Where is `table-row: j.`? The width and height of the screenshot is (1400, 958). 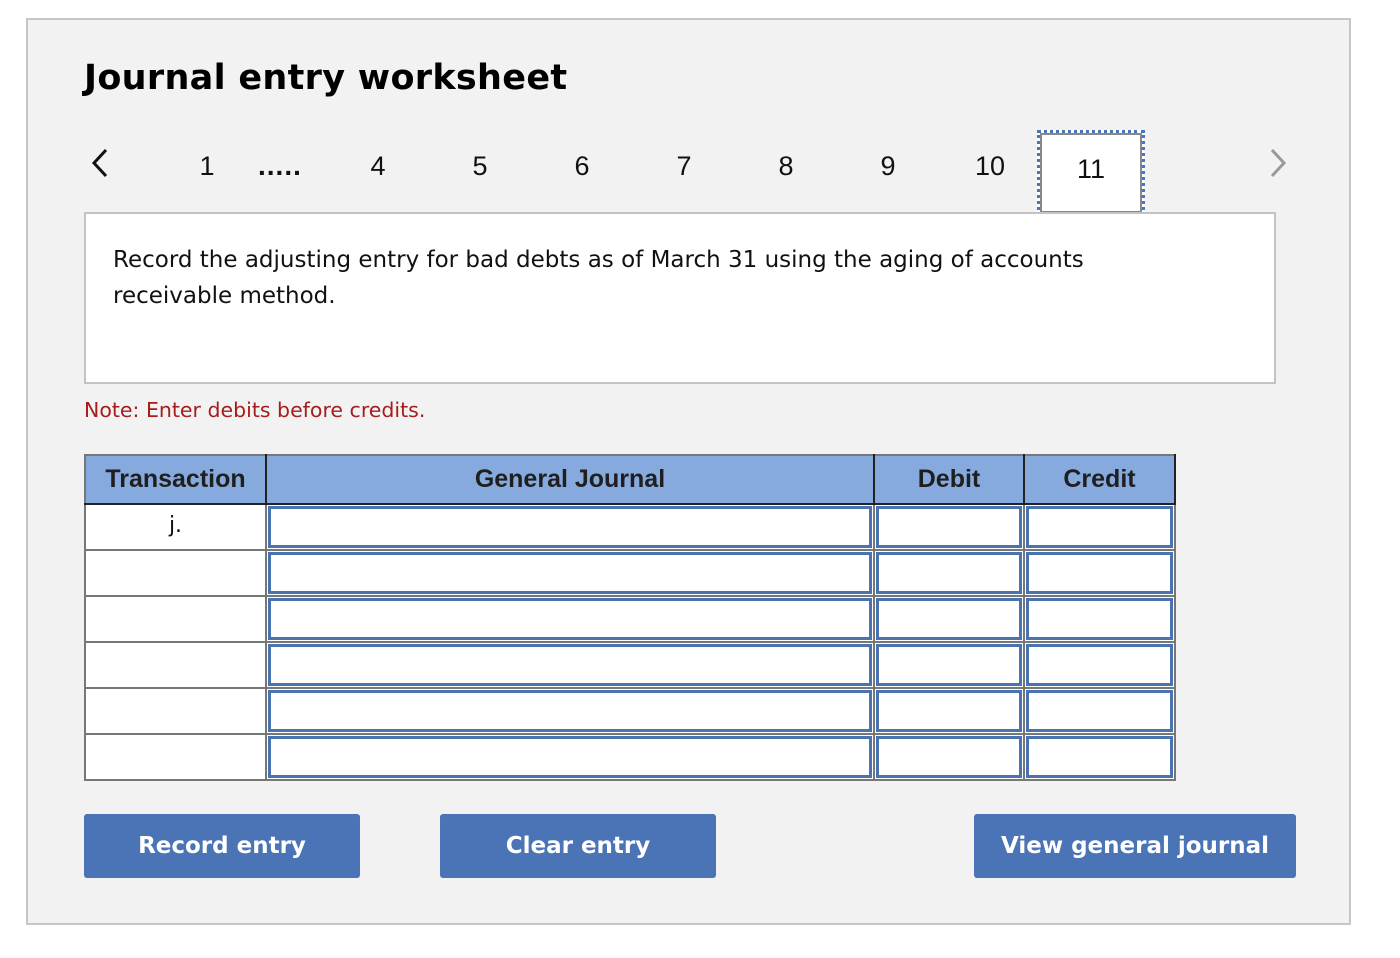
table-row: j. is located at coordinates (630, 527).